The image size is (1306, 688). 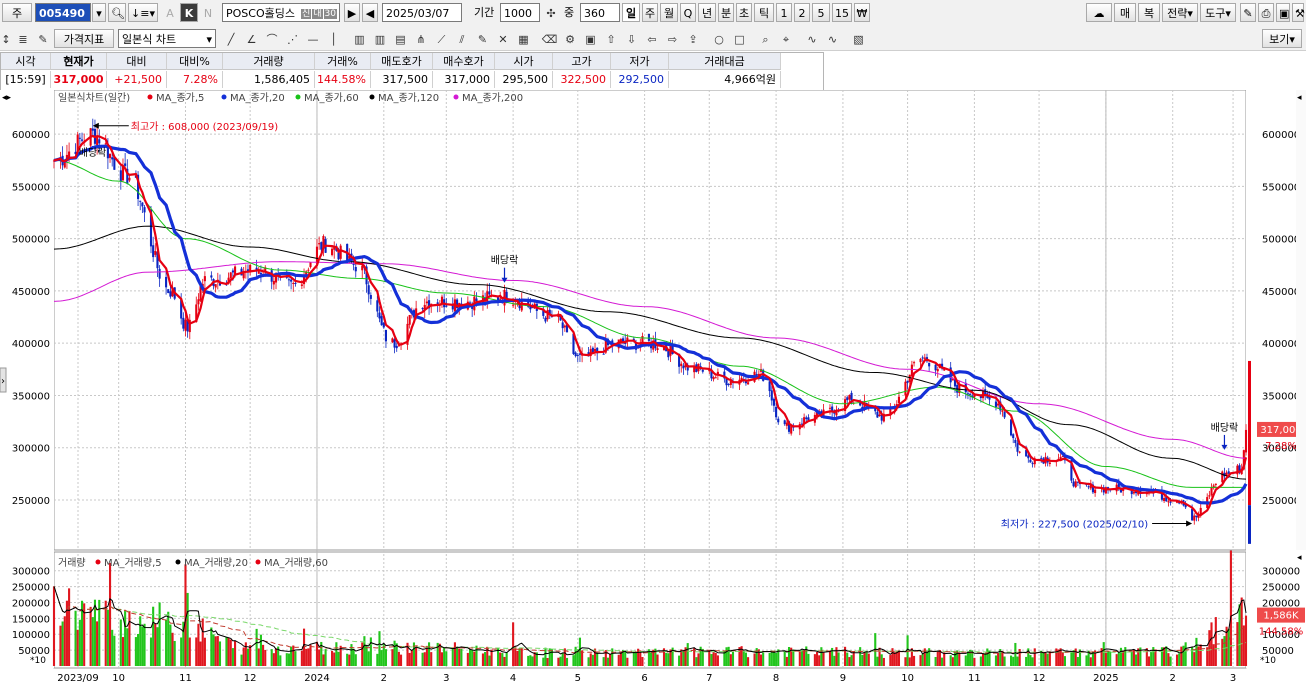 I want to click on target-icon: ⌖, so click(x=786, y=38).